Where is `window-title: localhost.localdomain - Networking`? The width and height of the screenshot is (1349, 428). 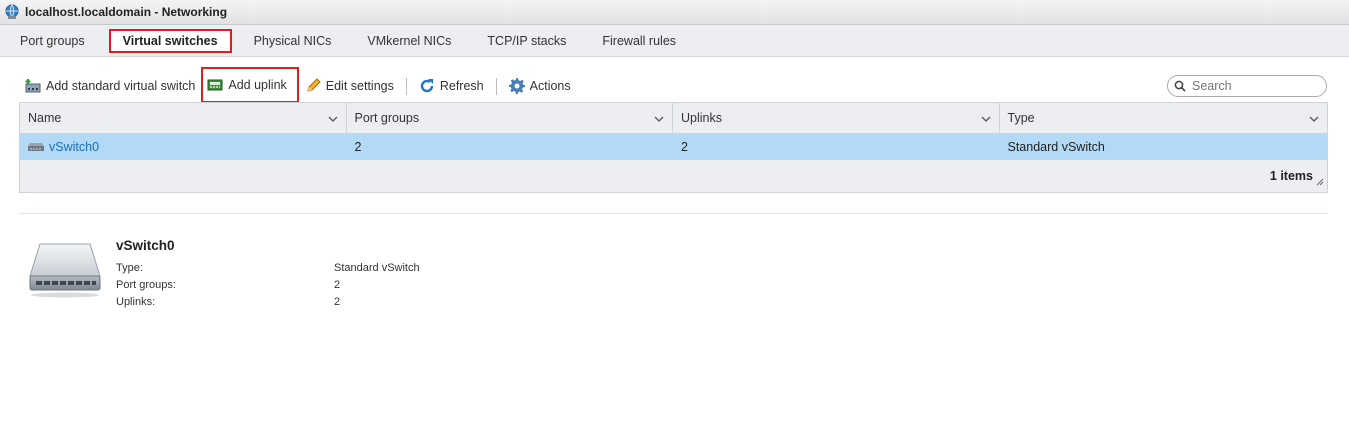
window-title: localhost.localdomain - Networking is located at coordinates (126, 12).